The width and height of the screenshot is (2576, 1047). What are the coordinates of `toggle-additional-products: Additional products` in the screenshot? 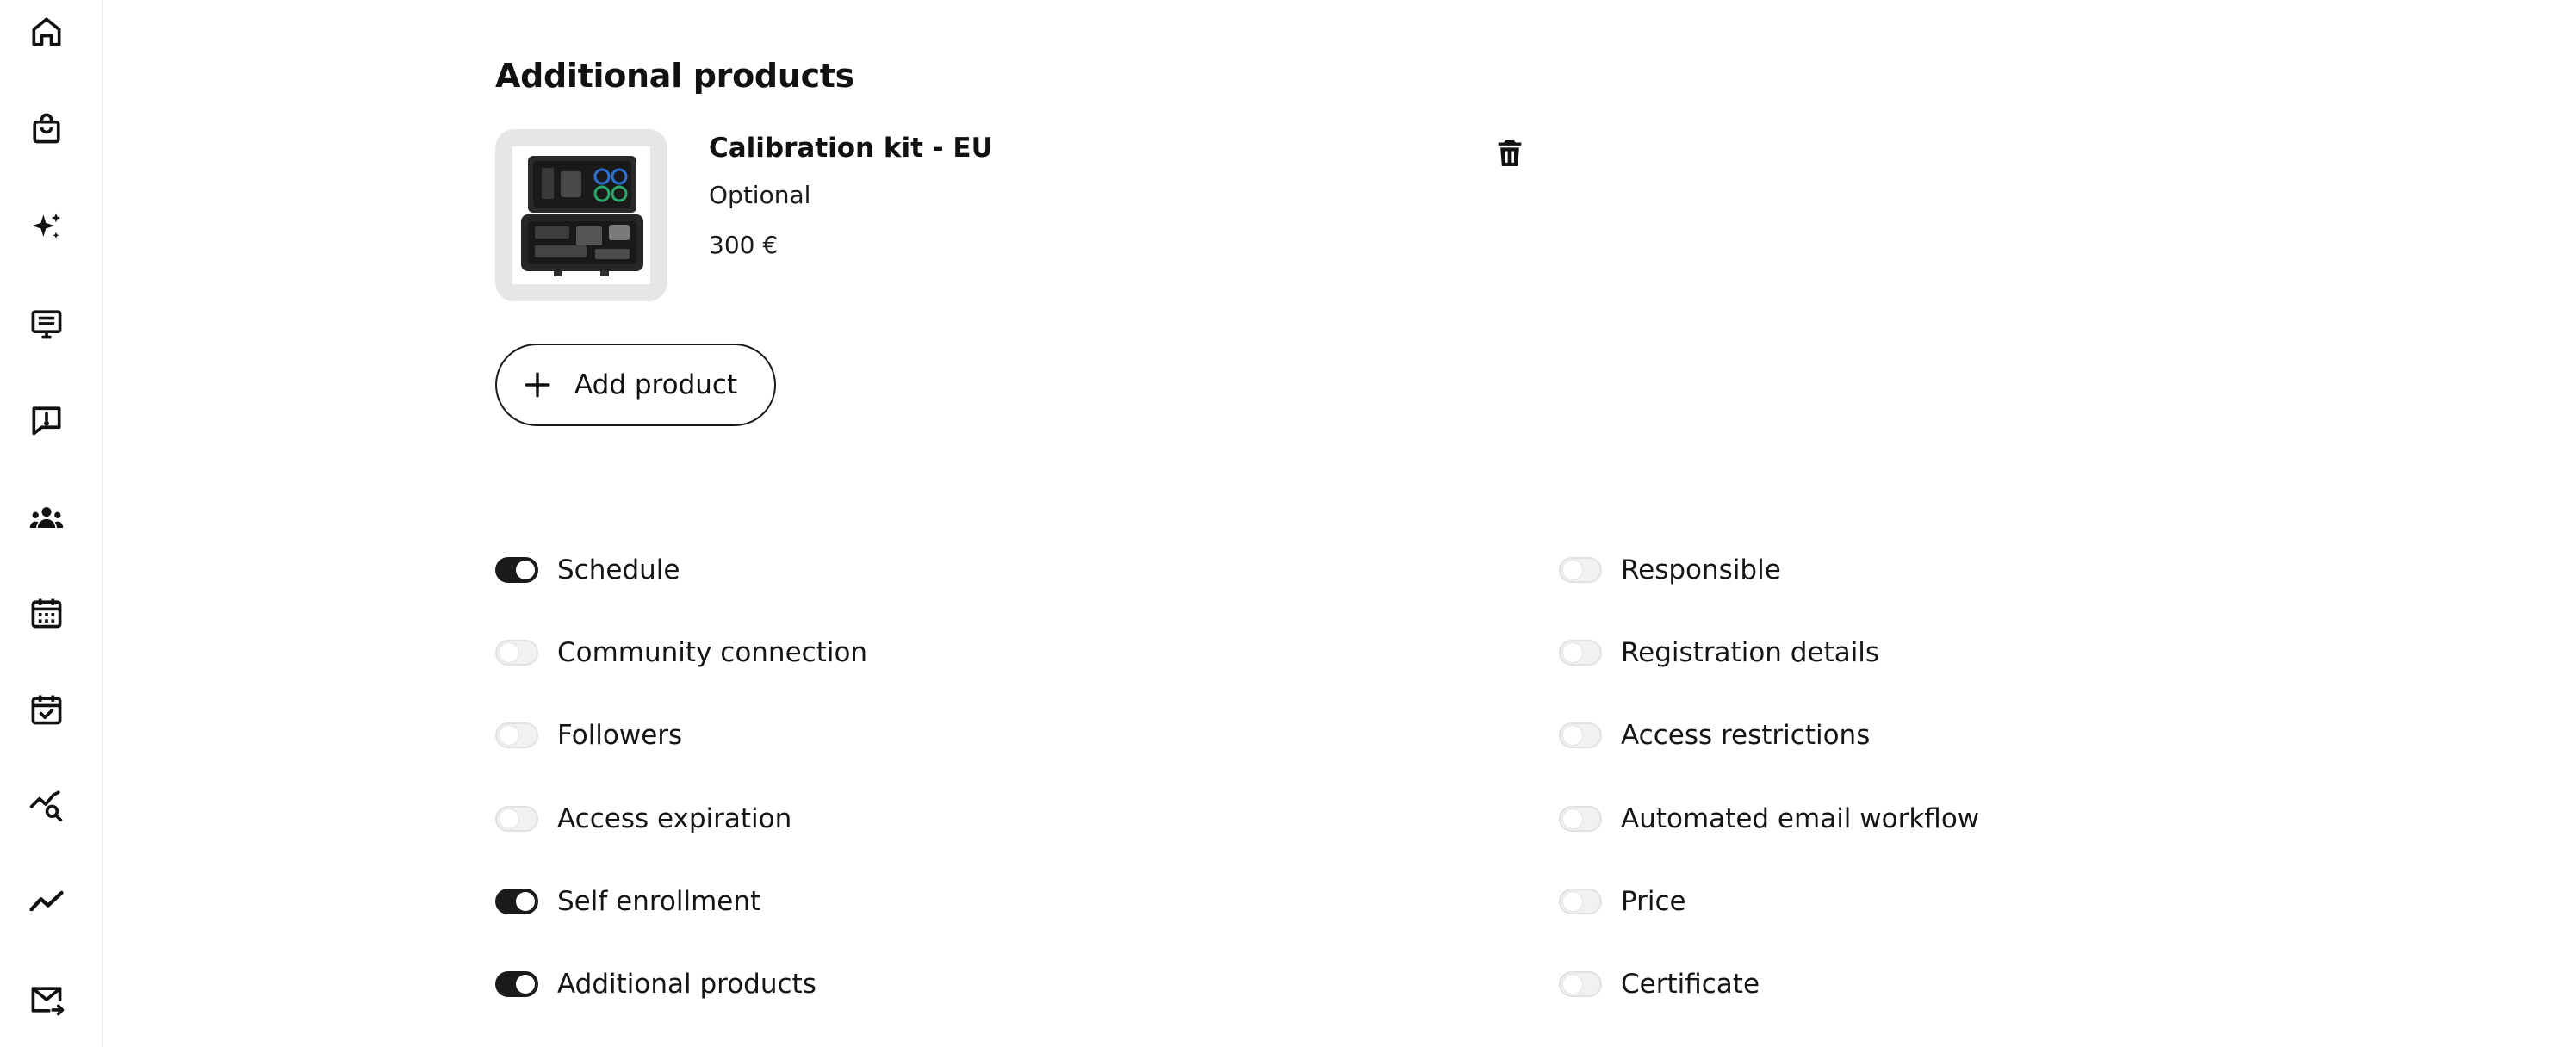 It's located at (655, 984).